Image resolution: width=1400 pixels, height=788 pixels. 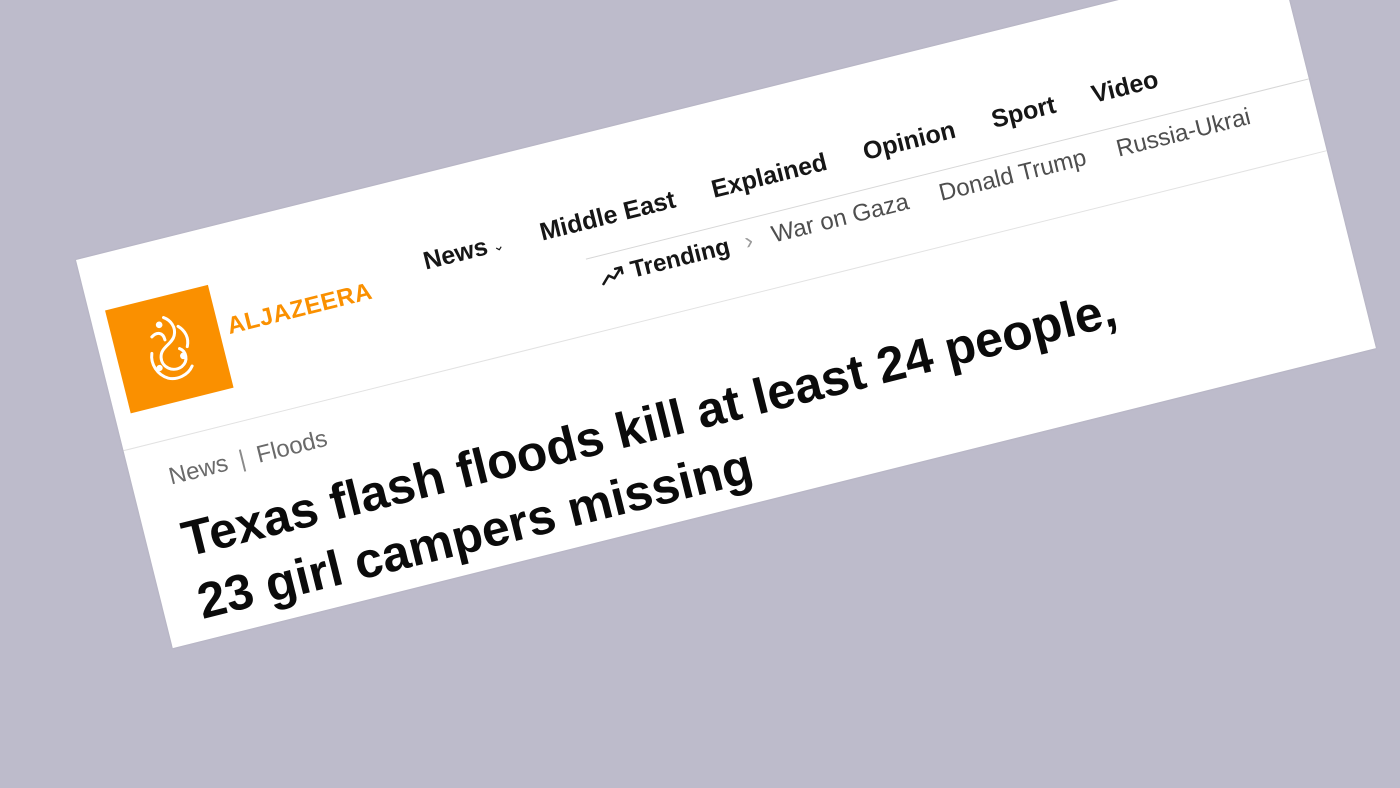 I want to click on breadcrumb-floods: Floods, so click(x=292, y=447).